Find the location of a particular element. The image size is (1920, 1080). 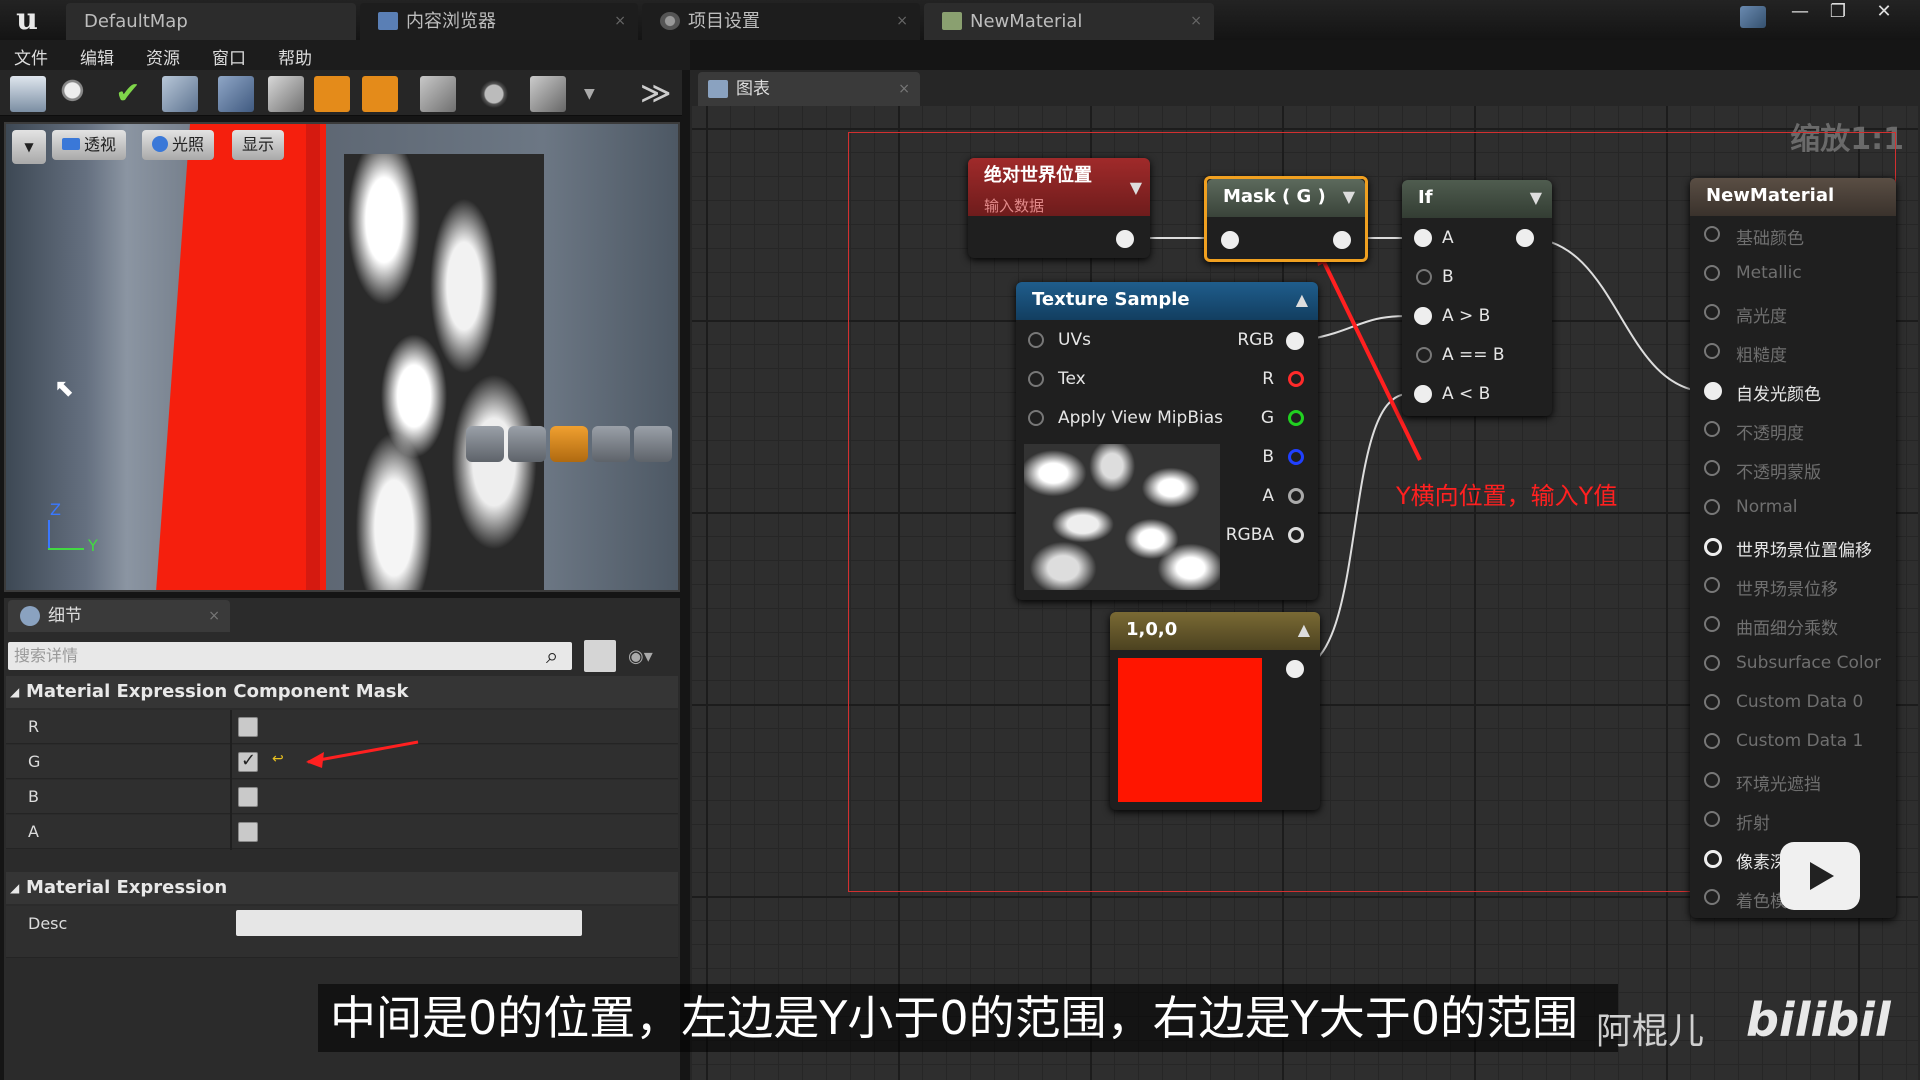

pin-label: UVs is located at coordinates (1074, 340).